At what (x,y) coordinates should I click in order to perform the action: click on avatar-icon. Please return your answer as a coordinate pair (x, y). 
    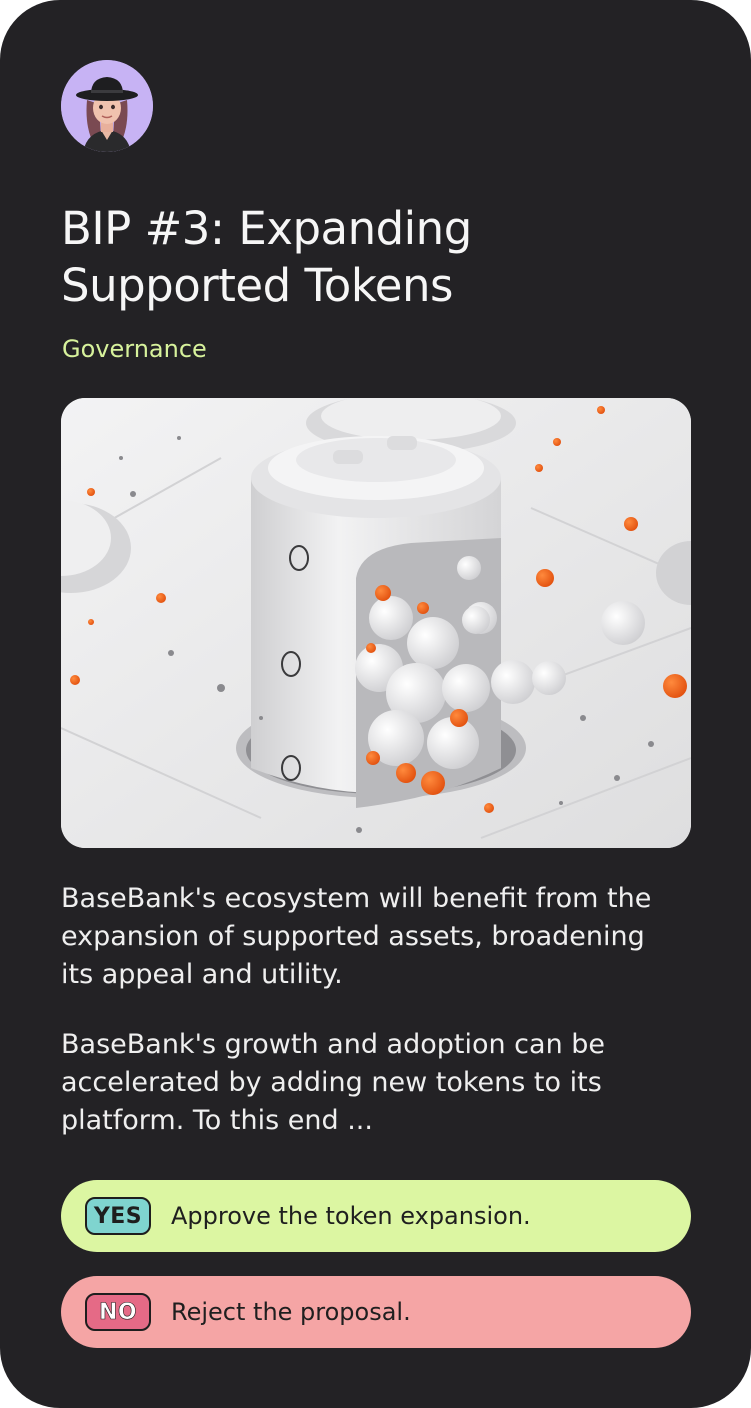
    Looking at the image, I should click on (107, 106).